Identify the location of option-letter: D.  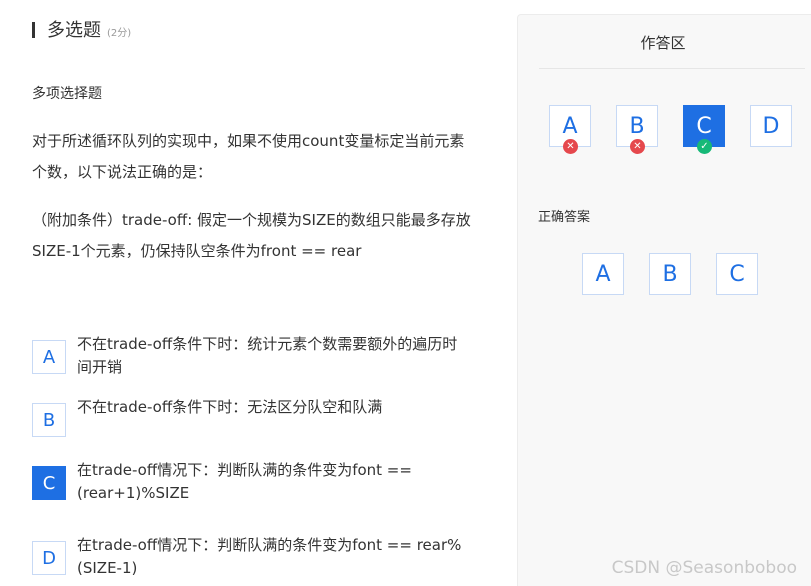
(49, 558).